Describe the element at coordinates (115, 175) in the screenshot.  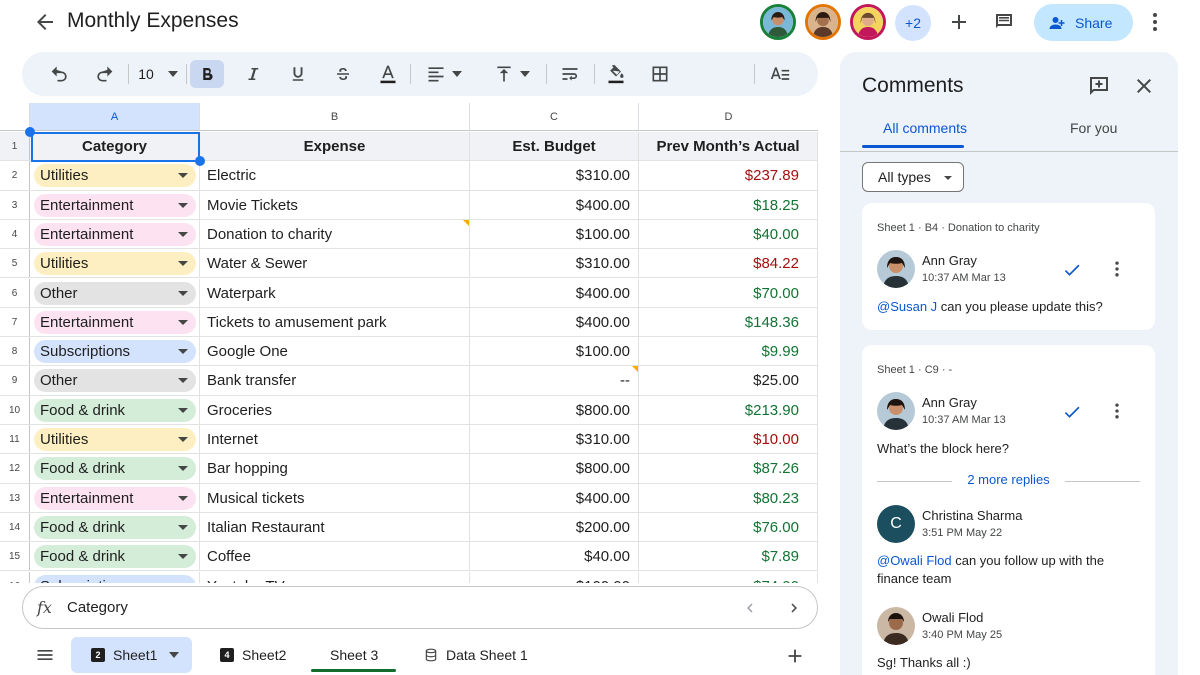
I see `category-cell: Utilities` at that location.